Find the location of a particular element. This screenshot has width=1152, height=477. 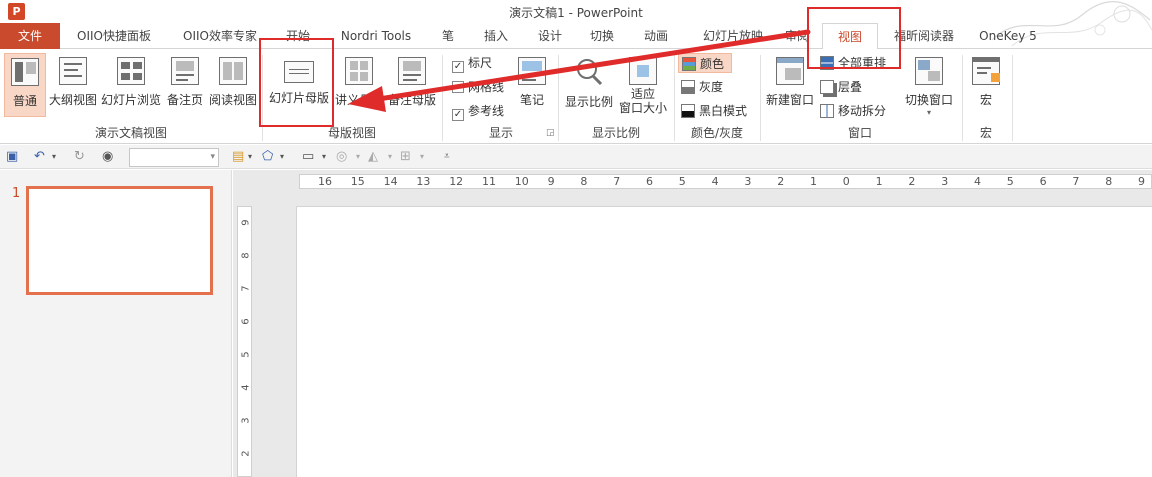

notes-page-icon is located at coordinates (185, 71).